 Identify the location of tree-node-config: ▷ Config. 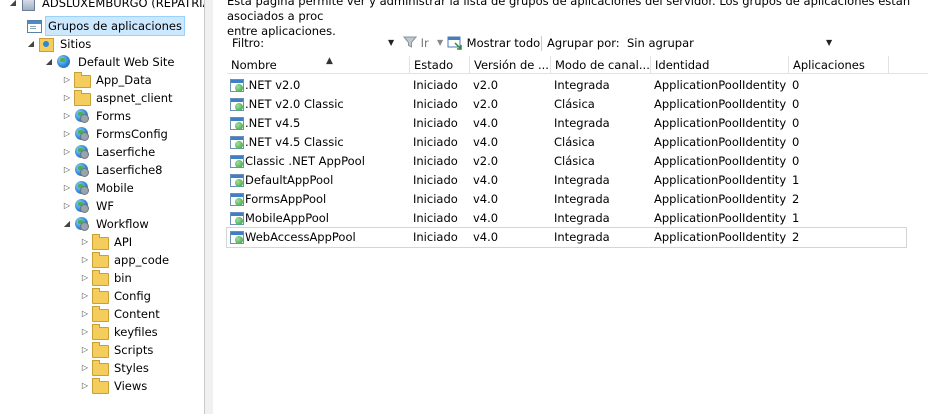
(116, 296).